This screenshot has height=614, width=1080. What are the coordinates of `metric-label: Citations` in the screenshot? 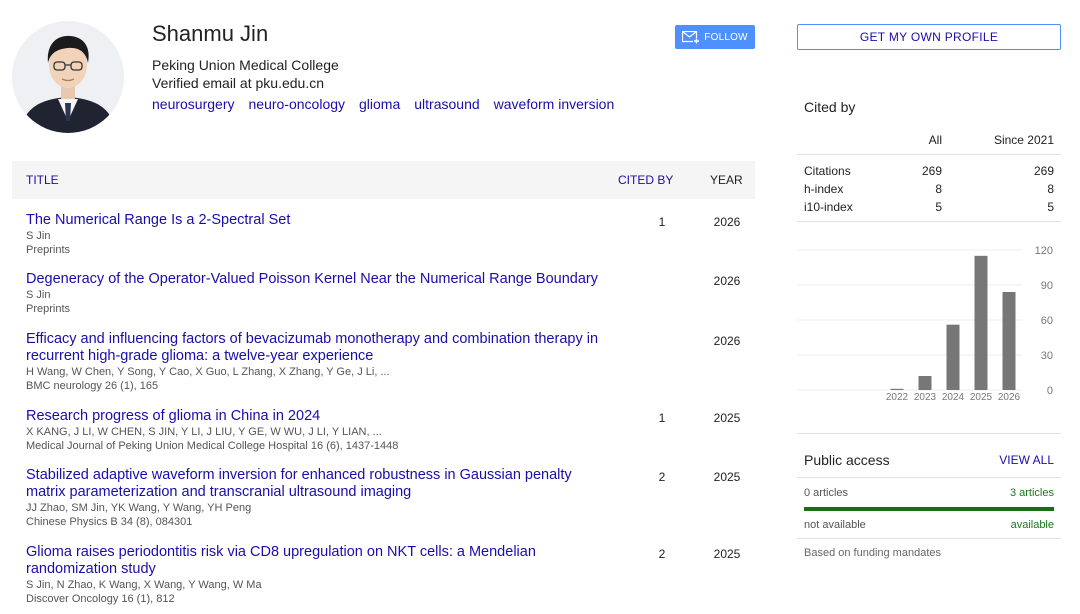 It's located at (827, 171).